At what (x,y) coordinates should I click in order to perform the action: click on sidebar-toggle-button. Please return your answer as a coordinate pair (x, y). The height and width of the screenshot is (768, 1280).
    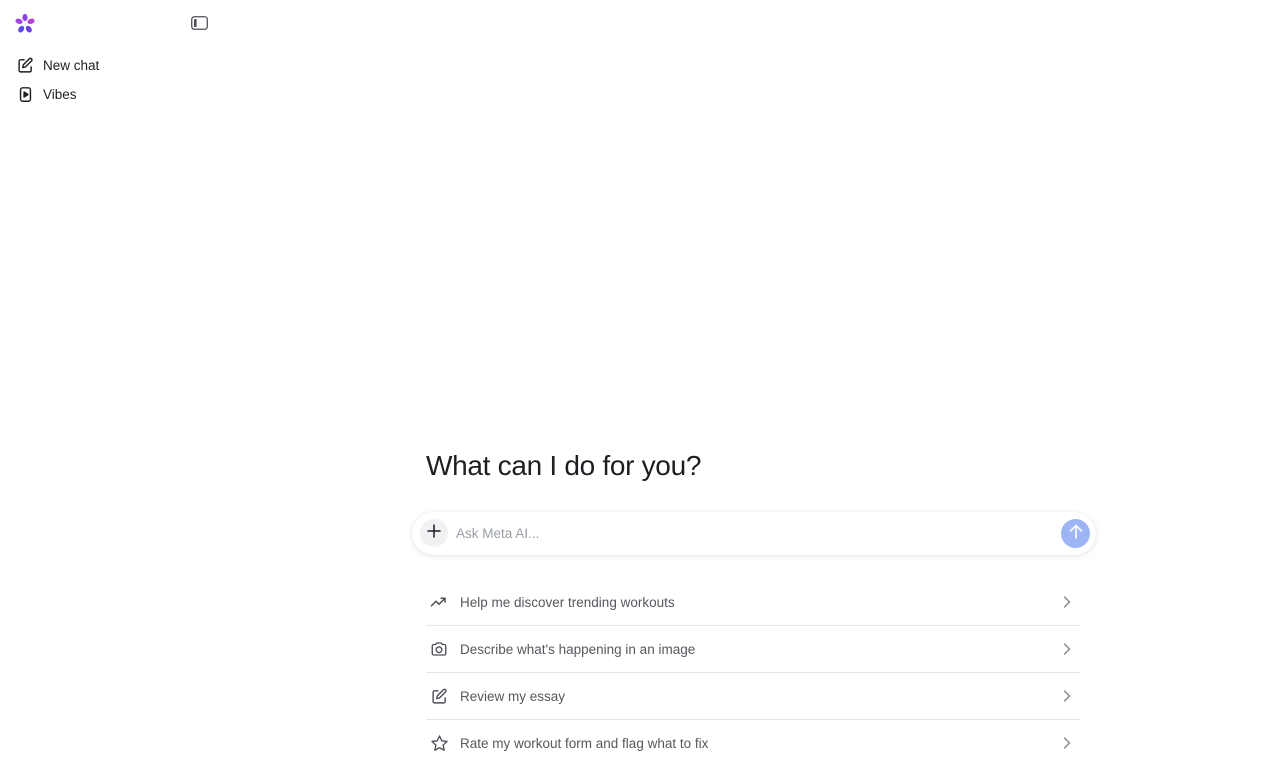
    Looking at the image, I should click on (199, 25).